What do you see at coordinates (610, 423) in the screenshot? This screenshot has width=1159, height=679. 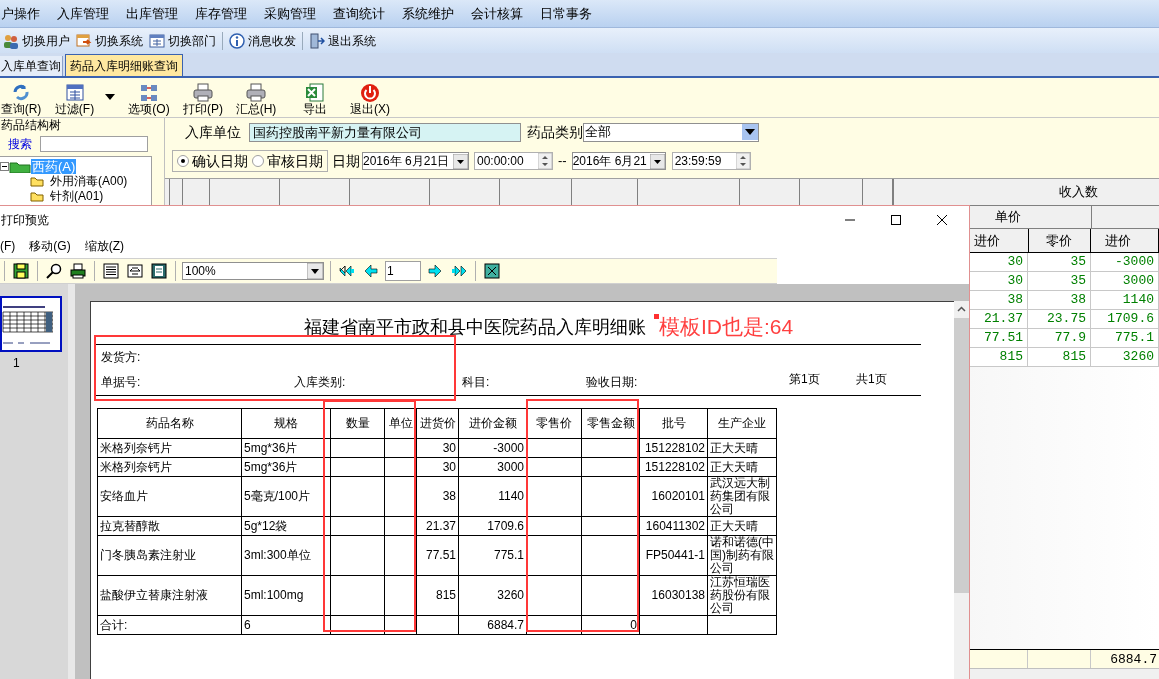 I see `column-header: 零售金额` at bounding box center [610, 423].